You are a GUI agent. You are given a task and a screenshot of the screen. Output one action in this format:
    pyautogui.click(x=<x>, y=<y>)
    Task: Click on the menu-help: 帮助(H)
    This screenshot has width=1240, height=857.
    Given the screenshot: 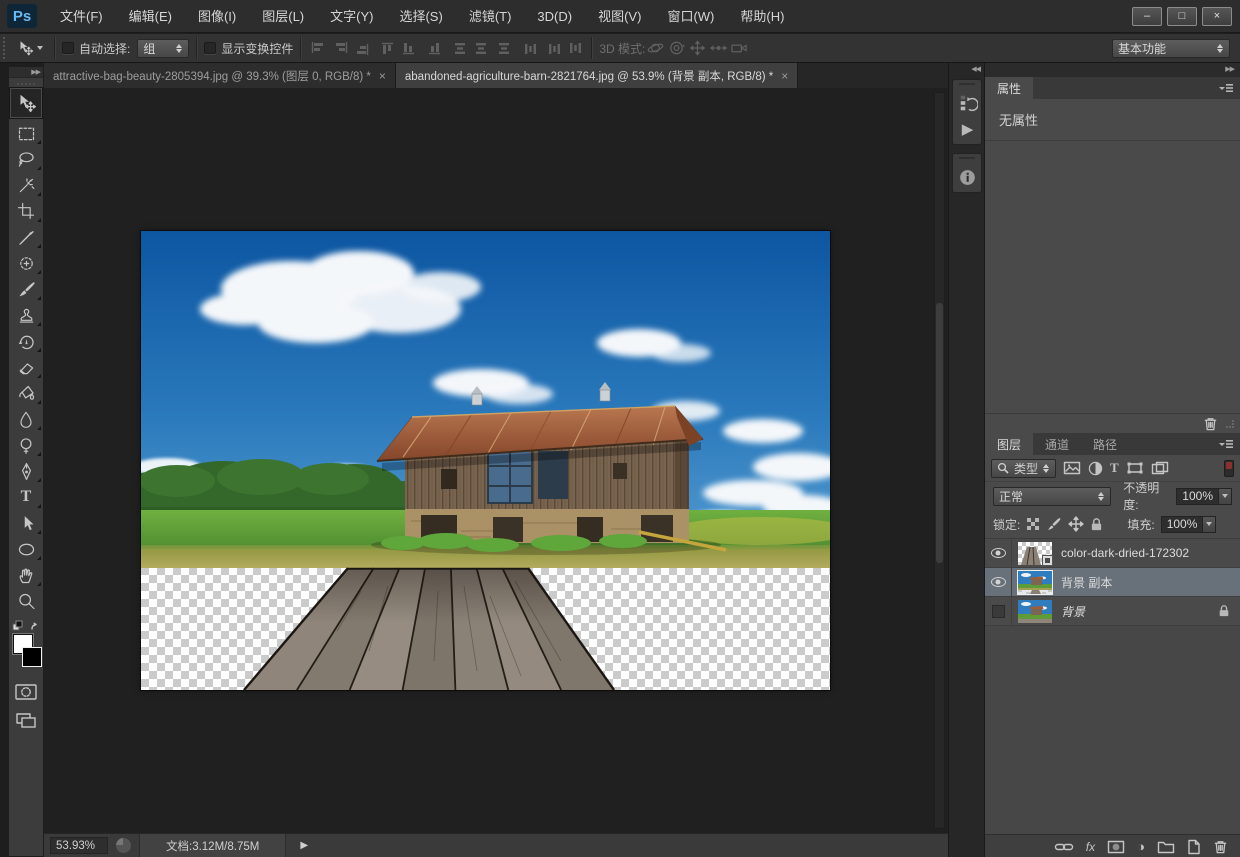 What is the action you would take?
    pyautogui.click(x=762, y=16)
    